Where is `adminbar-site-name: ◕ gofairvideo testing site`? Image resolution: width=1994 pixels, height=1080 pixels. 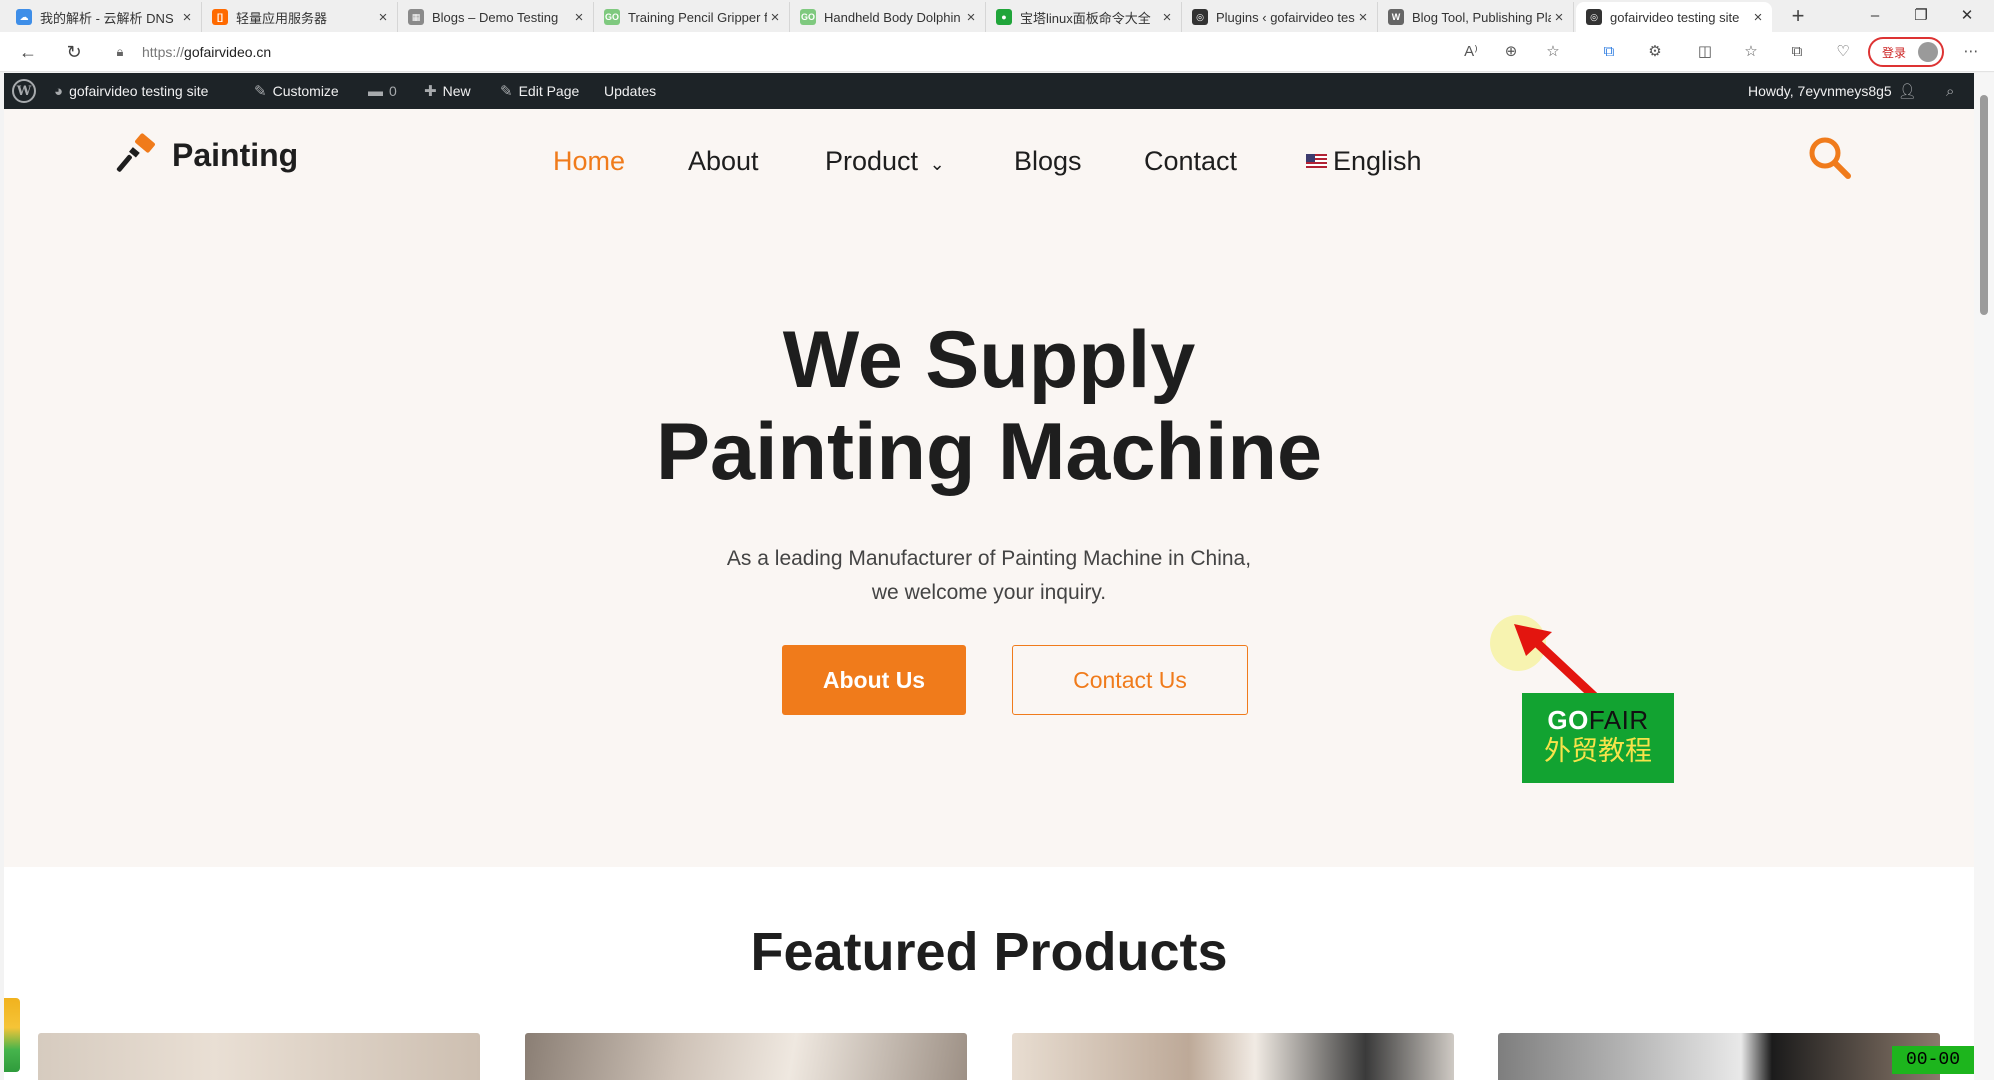 adminbar-site-name: ◕ gofairvideo testing site is located at coordinates (131, 91).